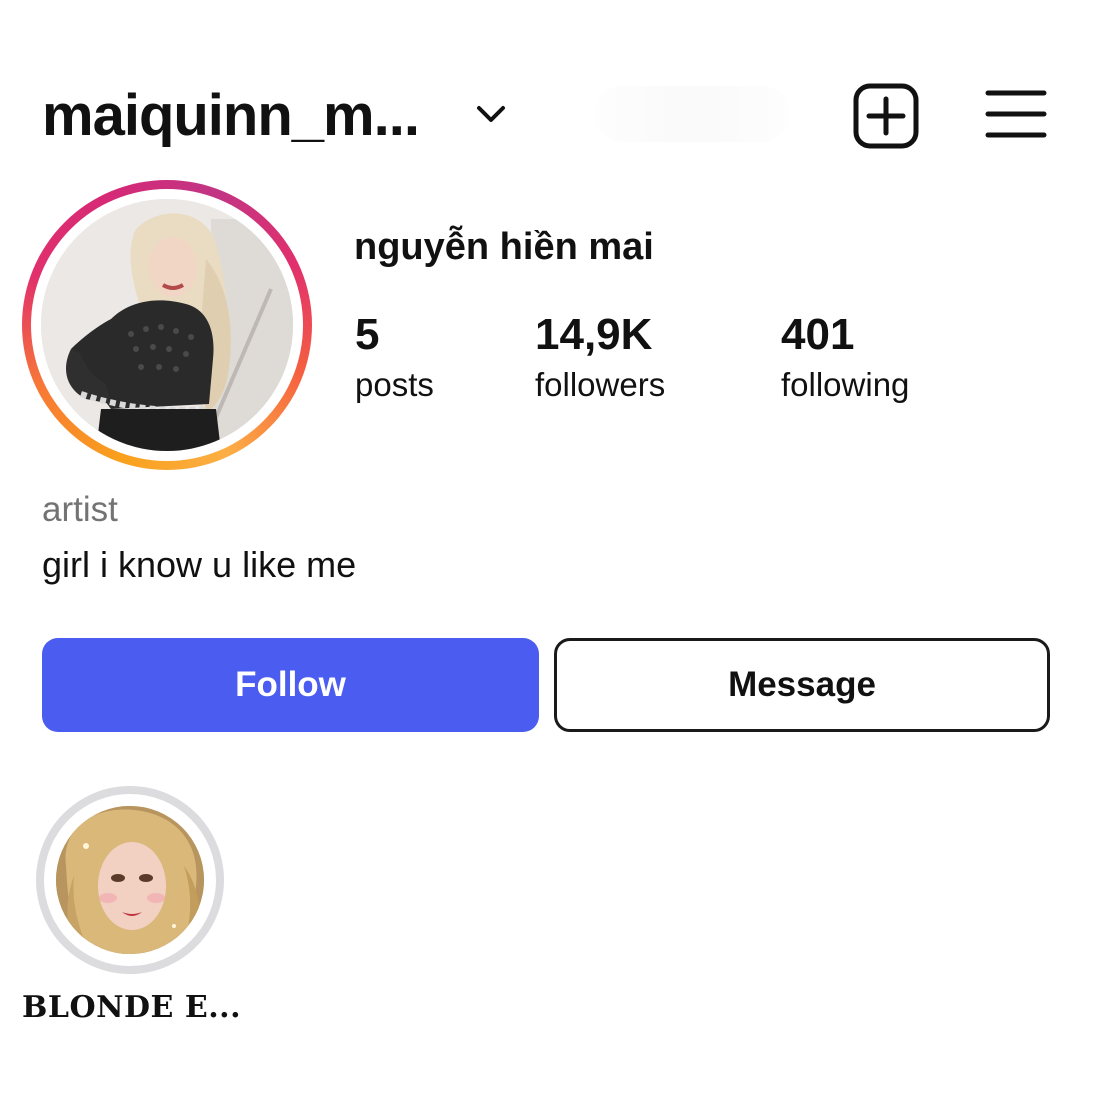 The image size is (1097, 1099). I want to click on plus-square-icon, so click(886, 116).